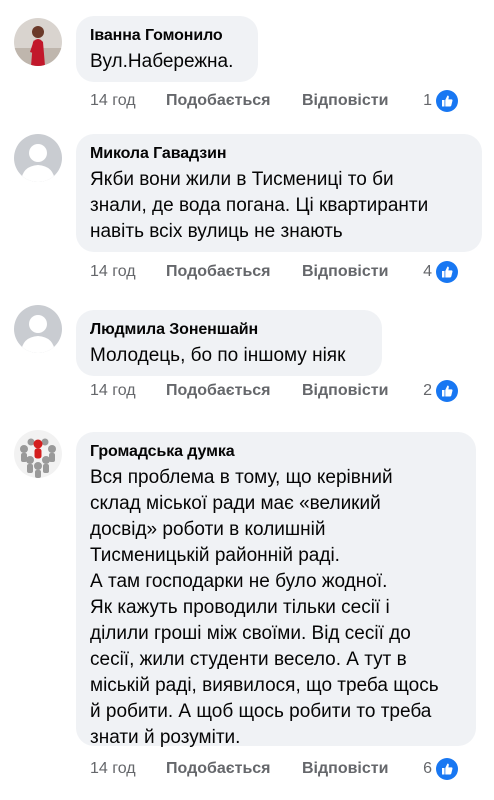 Image resolution: width=494 pixels, height=800 pixels. What do you see at coordinates (278, 154) in the screenshot?
I see `comment-author: Микола Гавадзин` at bounding box center [278, 154].